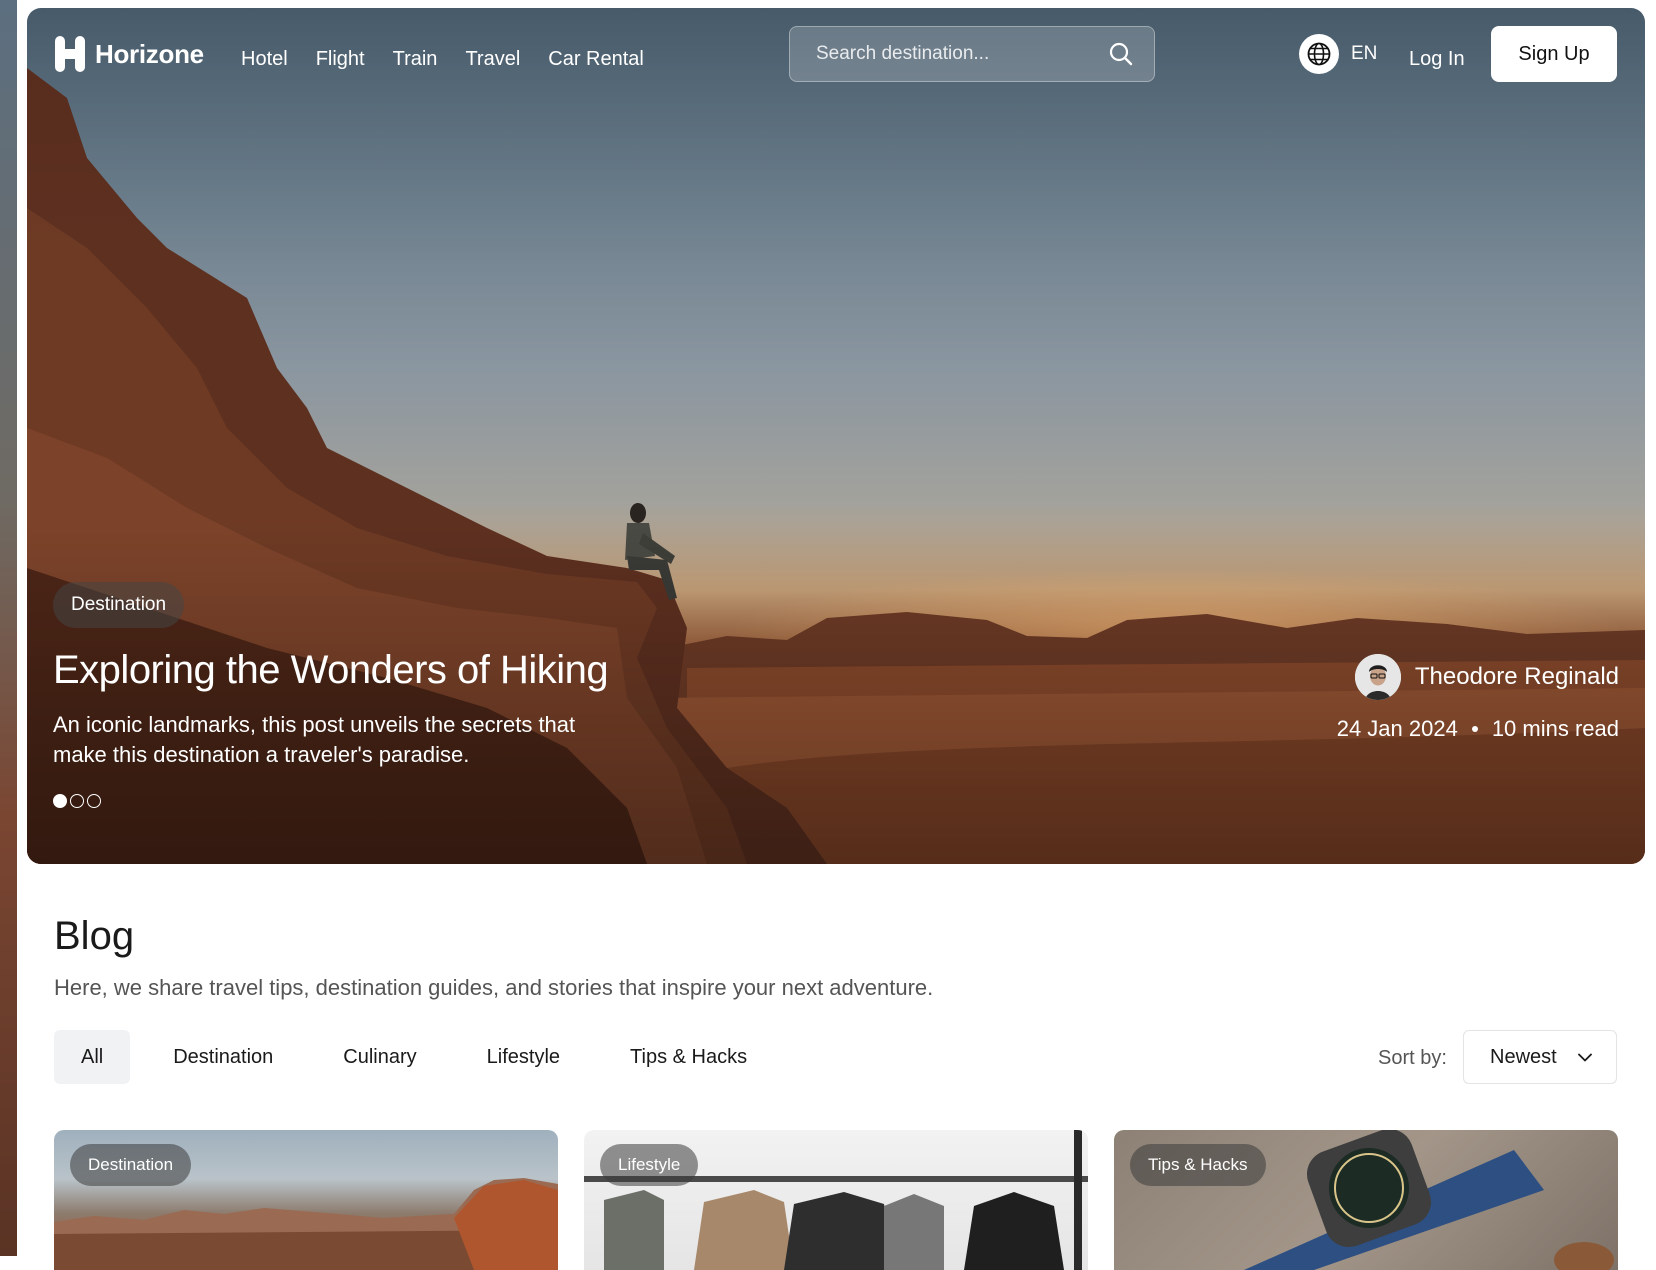 The image size is (1656, 1270). What do you see at coordinates (8, 628) in the screenshot?
I see `background-edge` at bounding box center [8, 628].